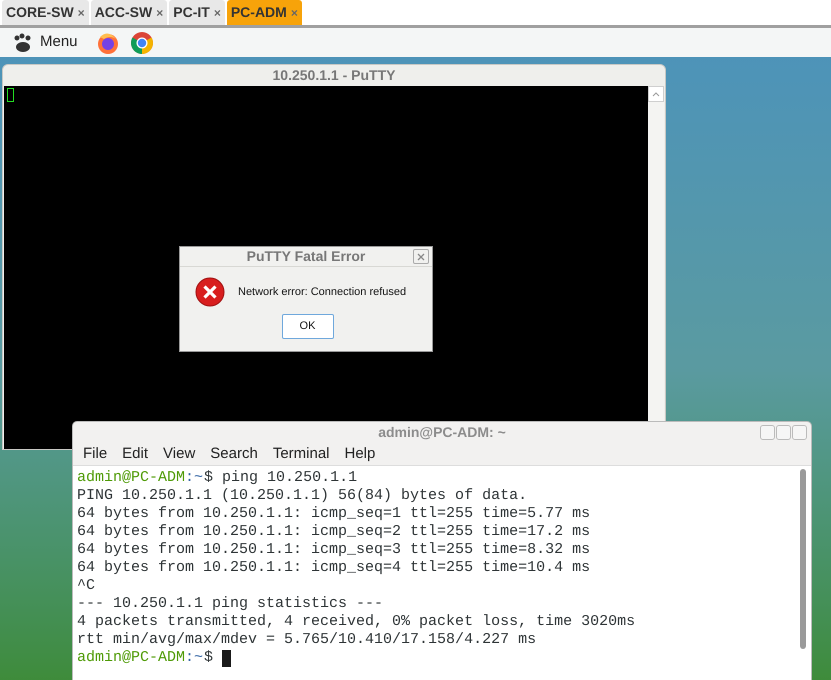  Describe the element at coordinates (230, 604) in the screenshot. I see `output-line: --- 10.250.1.1 ping statistics ---` at that location.